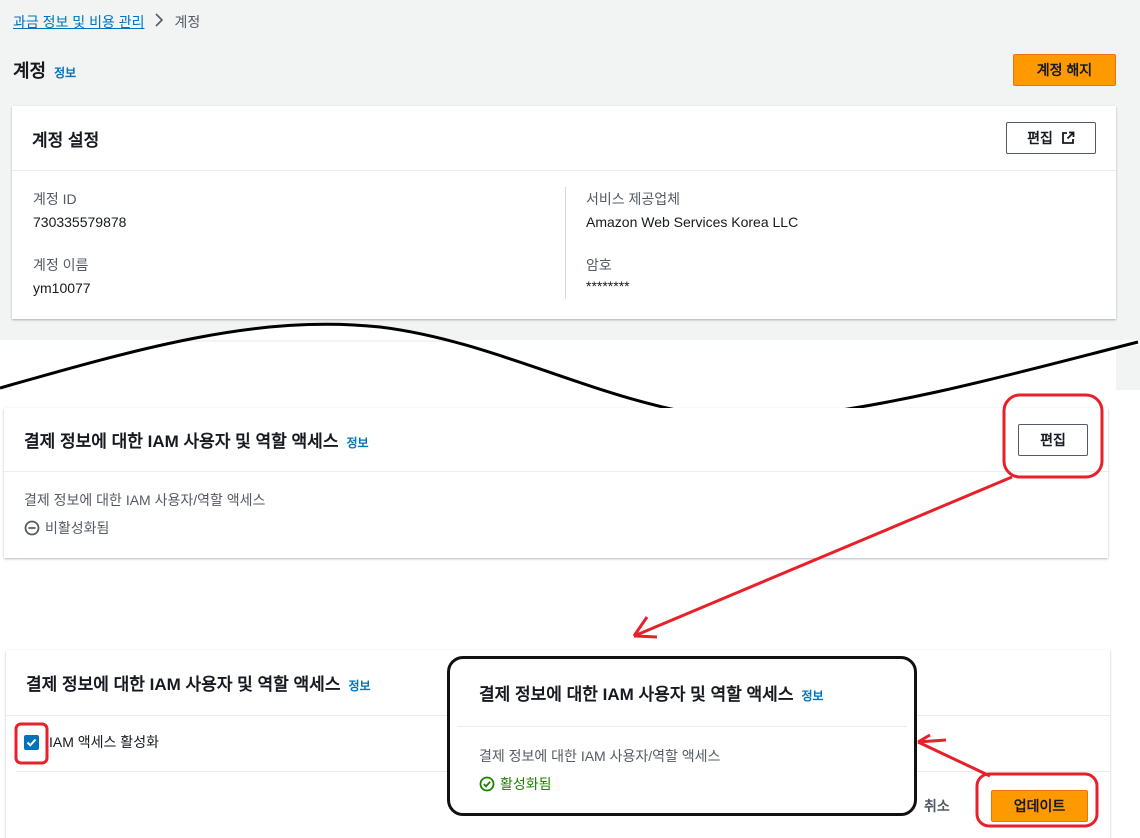 This screenshot has width=1140, height=838. Describe the element at coordinates (608, 286) in the screenshot. I see `password-value: ********` at that location.